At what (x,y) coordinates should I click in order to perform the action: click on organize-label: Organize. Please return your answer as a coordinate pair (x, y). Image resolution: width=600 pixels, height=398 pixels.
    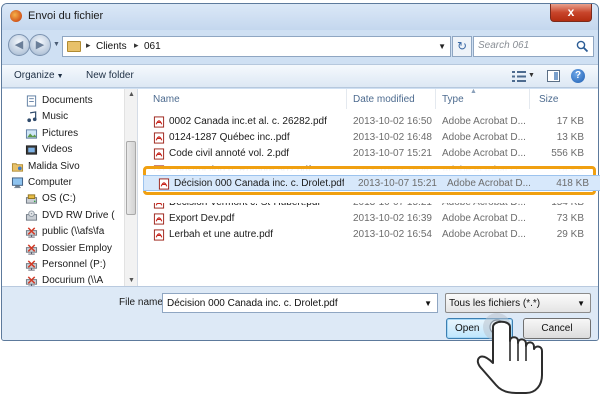
    Looking at the image, I should click on (34, 75).